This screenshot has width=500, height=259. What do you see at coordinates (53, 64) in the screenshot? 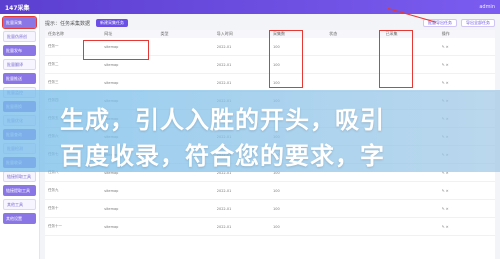
I see `table-cell: 任务二` at bounding box center [53, 64].